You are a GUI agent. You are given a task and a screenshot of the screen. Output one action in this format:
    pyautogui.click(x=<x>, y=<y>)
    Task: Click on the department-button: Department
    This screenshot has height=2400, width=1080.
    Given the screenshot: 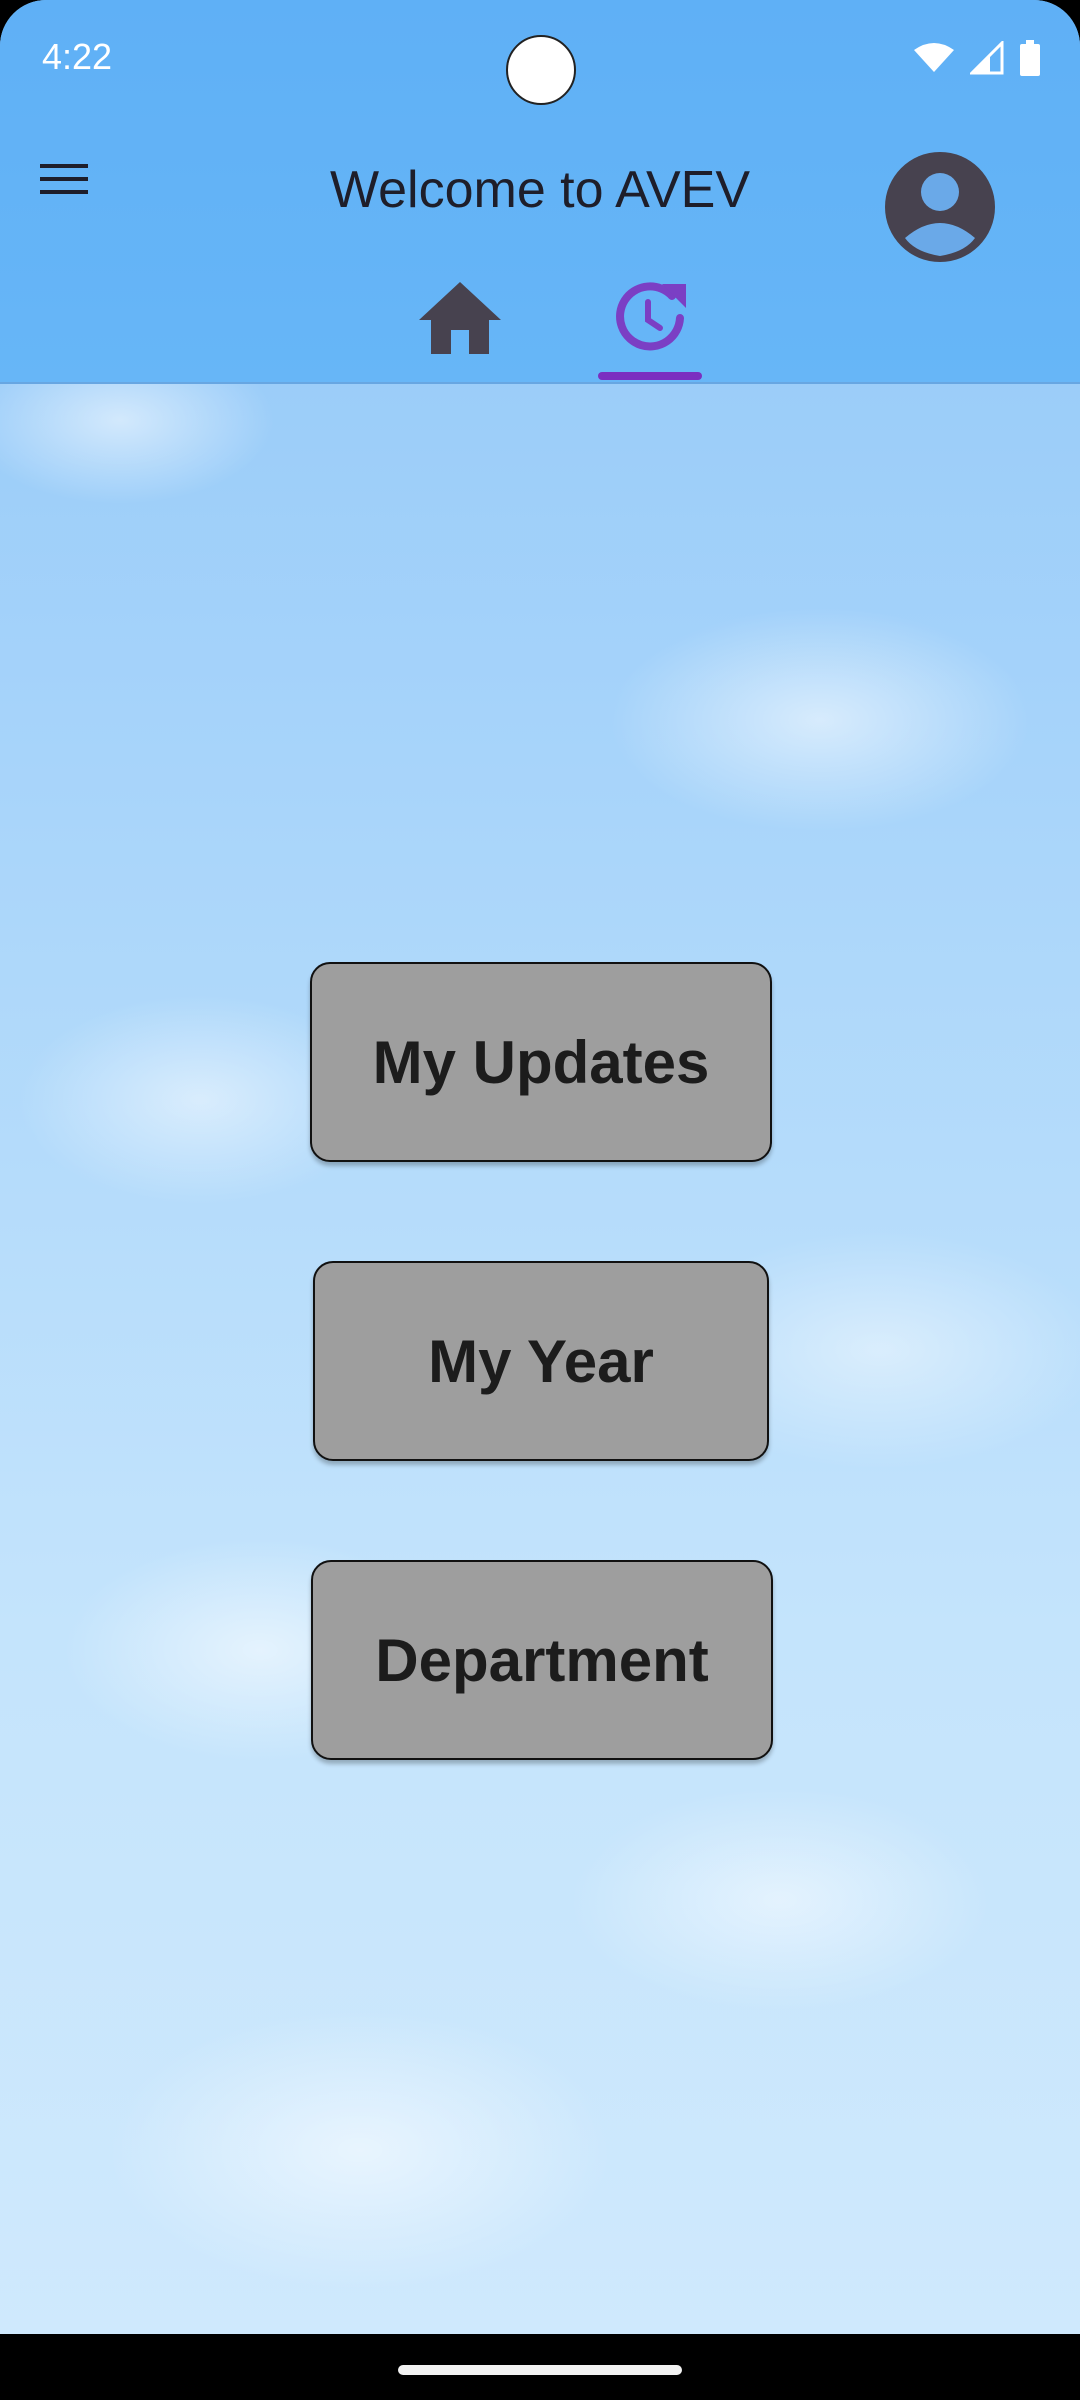 What is the action you would take?
    pyautogui.click(x=542, y=1660)
    